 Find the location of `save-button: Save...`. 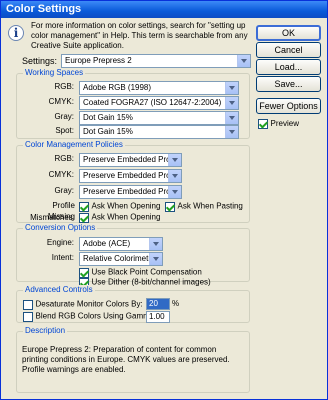

save-button: Save... is located at coordinates (288, 84).